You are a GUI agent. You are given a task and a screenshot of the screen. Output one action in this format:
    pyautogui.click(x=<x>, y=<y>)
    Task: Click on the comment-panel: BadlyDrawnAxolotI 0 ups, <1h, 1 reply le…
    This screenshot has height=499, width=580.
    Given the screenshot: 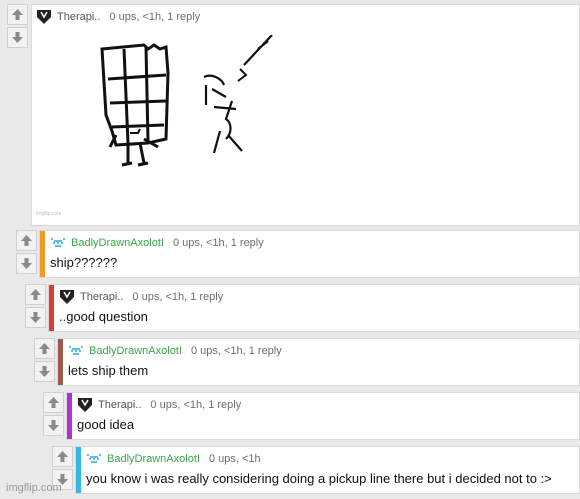 What is the action you would take?
    pyautogui.click(x=318, y=362)
    